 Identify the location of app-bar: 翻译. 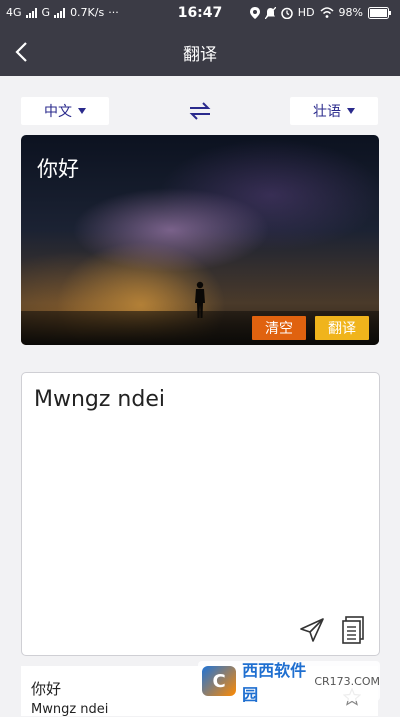
(200, 51).